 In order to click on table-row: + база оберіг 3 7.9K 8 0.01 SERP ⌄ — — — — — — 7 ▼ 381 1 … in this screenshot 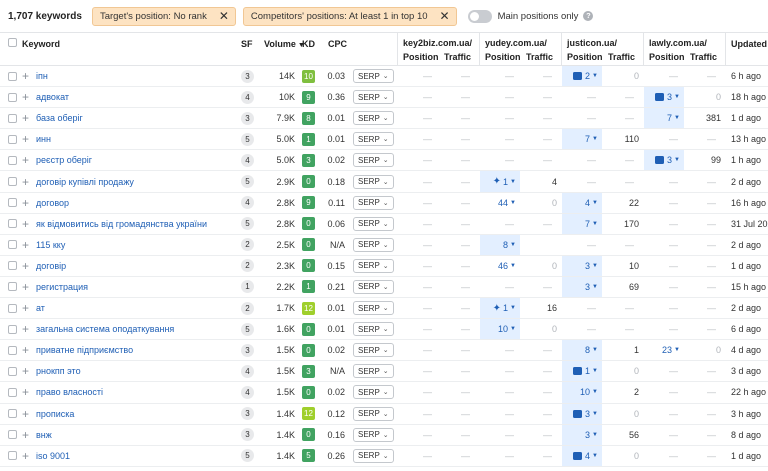, I will do `click(384, 119)`.